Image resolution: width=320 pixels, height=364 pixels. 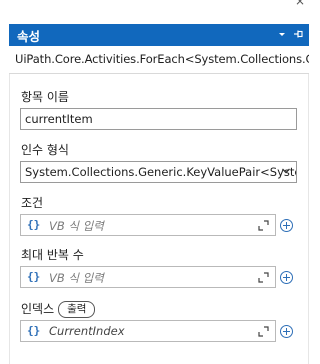 What do you see at coordinates (29, 36) in the screenshot?
I see `panel-title: 속성` at bounding box center [29, 36].